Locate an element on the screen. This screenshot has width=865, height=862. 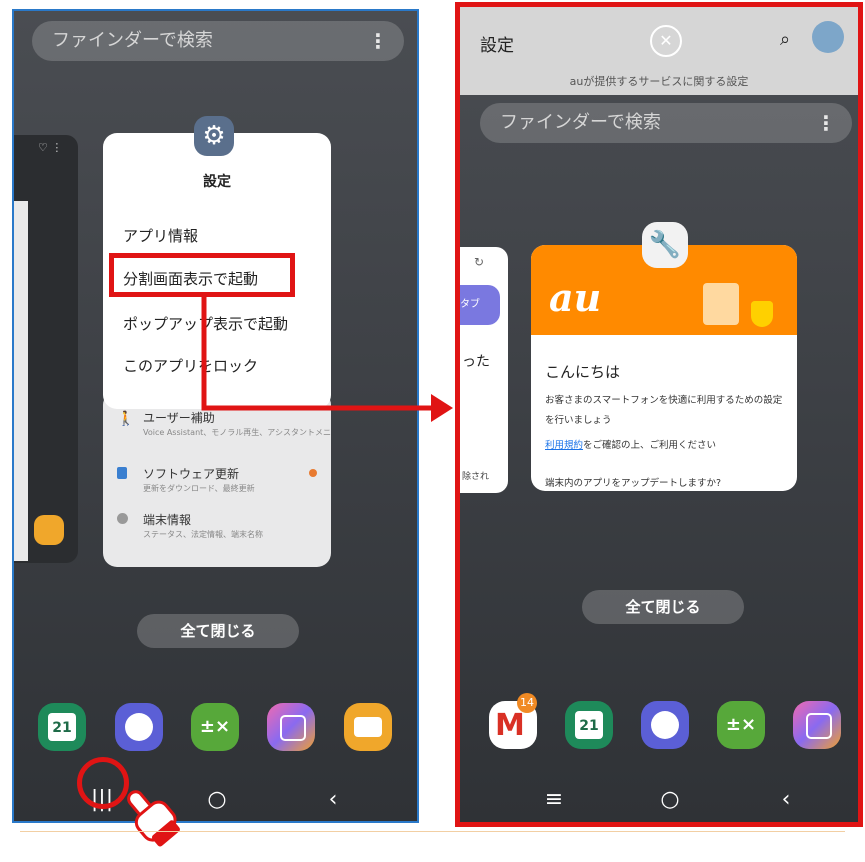
recent-apps-button: ≡ is located at coordinates (554, 799).